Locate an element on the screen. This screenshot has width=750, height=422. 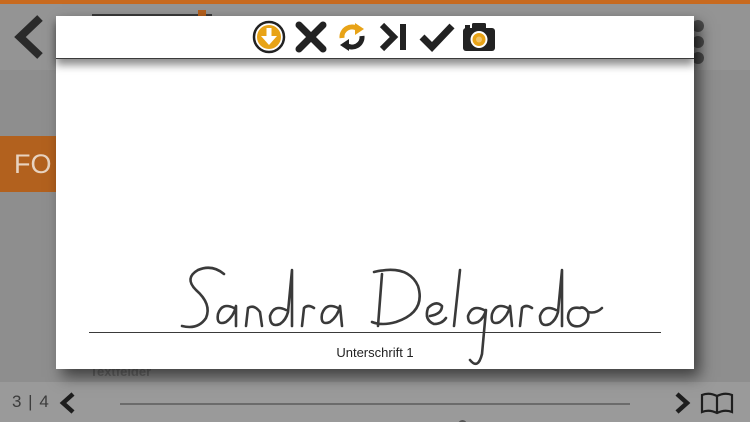
refresh-button is located at coordinates (352, 37).